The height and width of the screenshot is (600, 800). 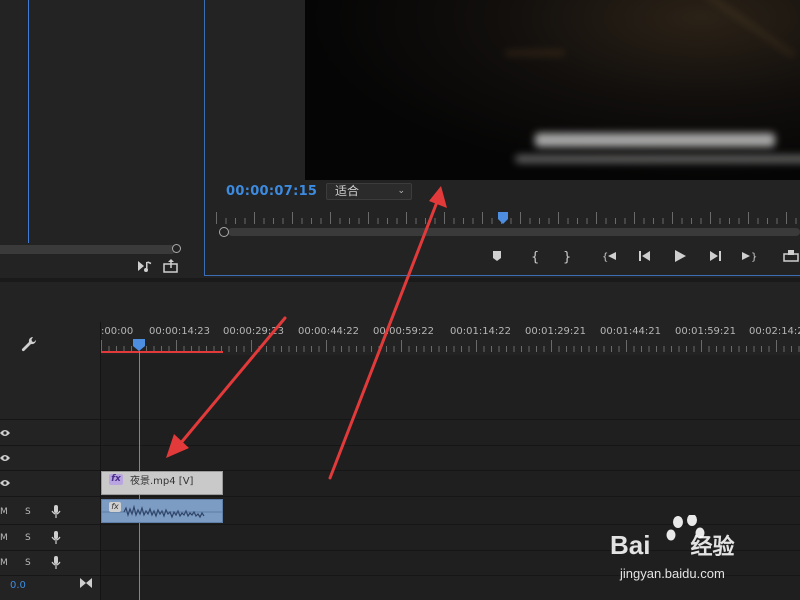 I want to click on source-playhead, so click(x=28, y=121).